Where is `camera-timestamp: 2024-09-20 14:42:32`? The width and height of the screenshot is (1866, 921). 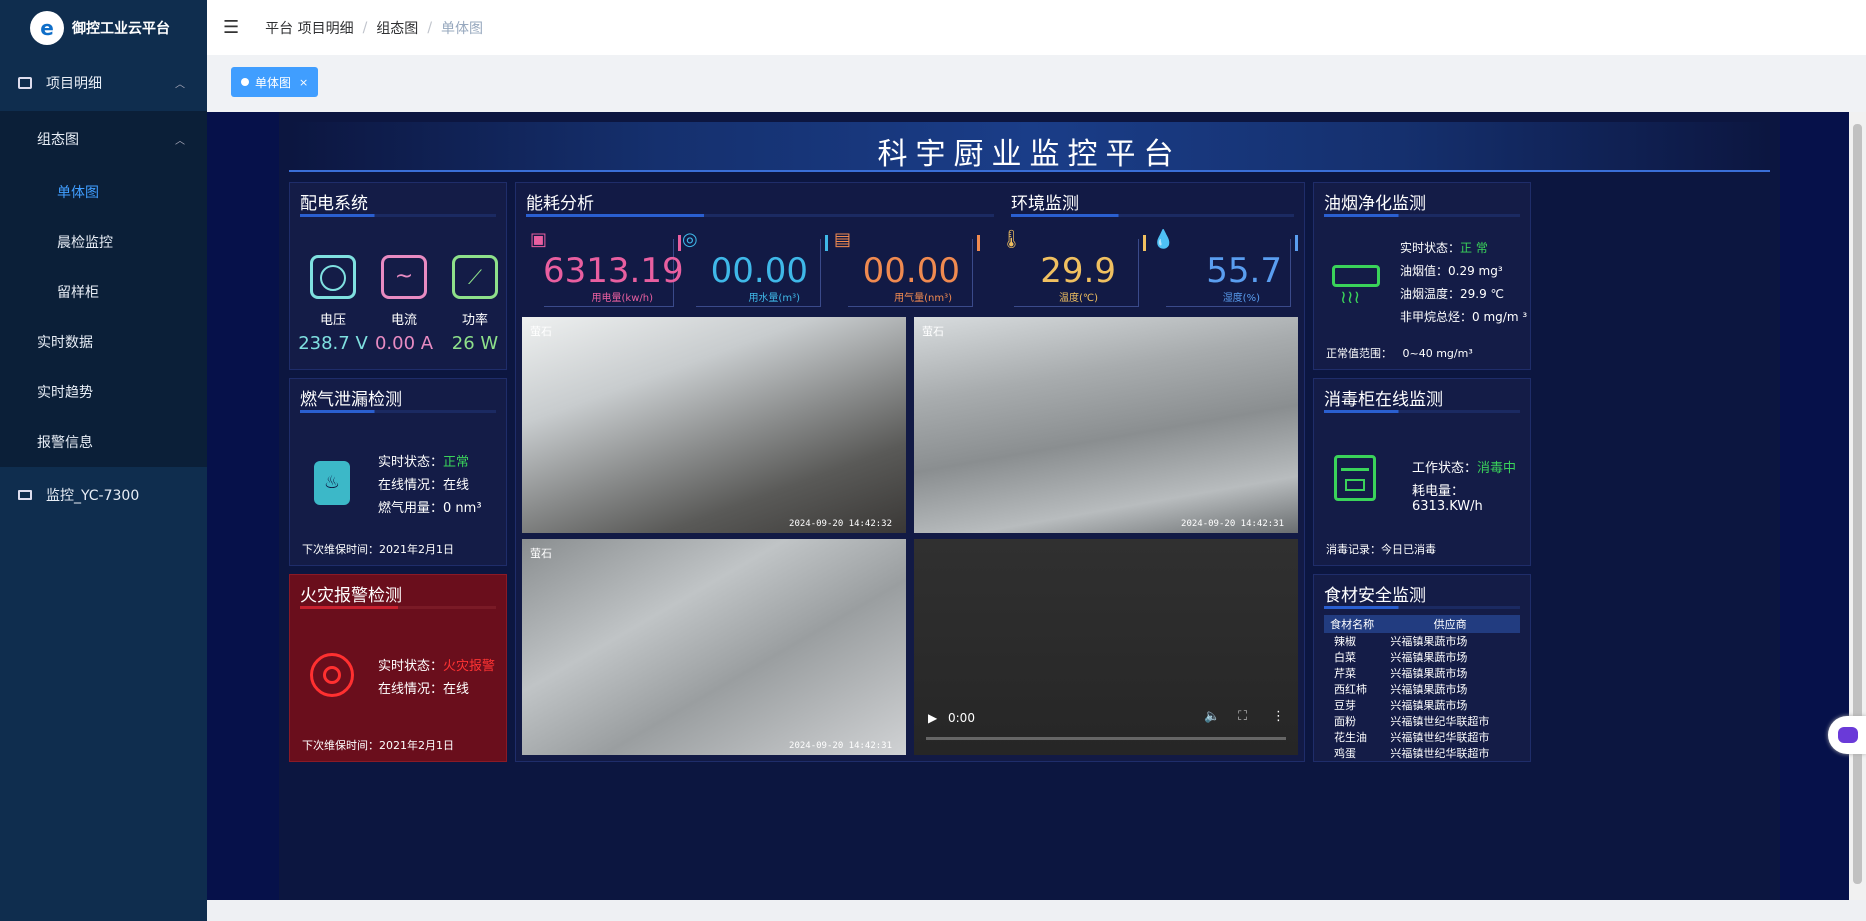
camera-timestamp: 2024-09-20 14:42:32 is located at coordinates (840, 524).